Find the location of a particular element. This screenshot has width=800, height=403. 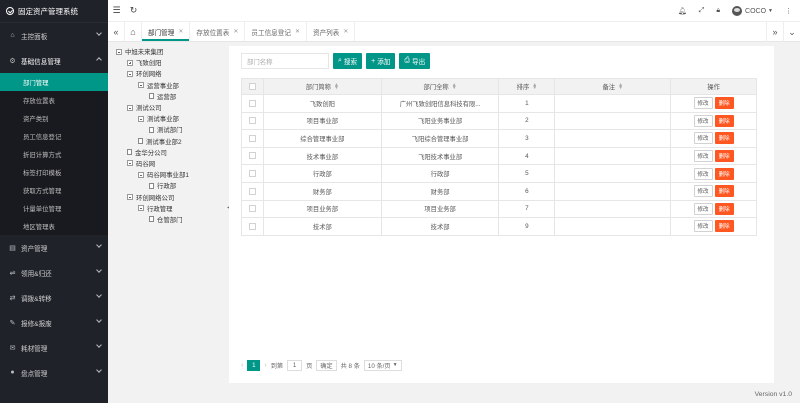

home-tab-icon: ⌂ is located at coordinates (133, 31).